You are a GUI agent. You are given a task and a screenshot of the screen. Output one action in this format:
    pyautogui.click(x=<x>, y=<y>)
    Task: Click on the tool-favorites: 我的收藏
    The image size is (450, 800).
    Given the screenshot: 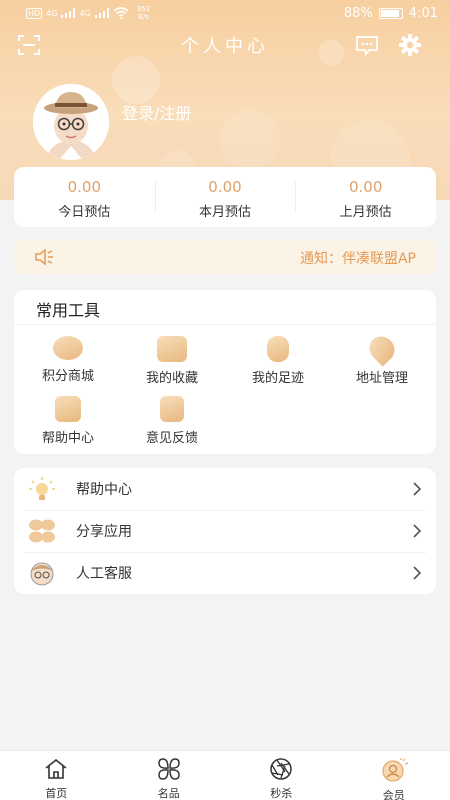 What is the action you would take?
    pyautogui.click(x=172, y=361)
    